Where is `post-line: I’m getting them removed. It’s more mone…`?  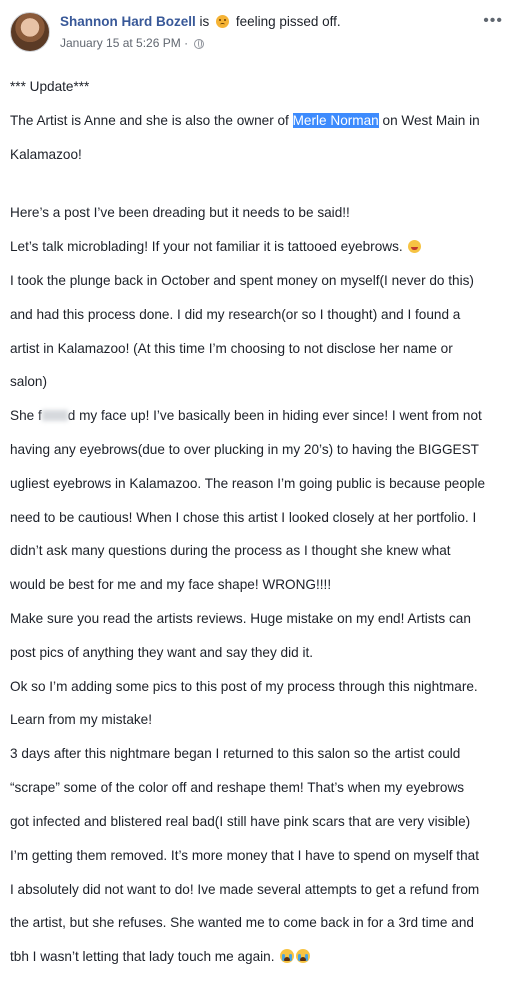
post-line: I’m getting them removed. It’s more mone… is located at coordinates (244, 855).